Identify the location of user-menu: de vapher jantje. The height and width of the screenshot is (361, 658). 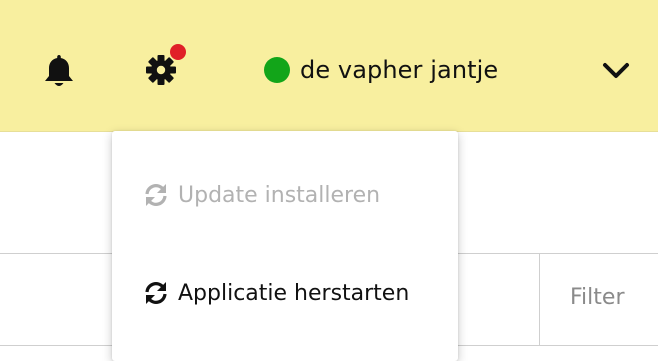
(381, 70).